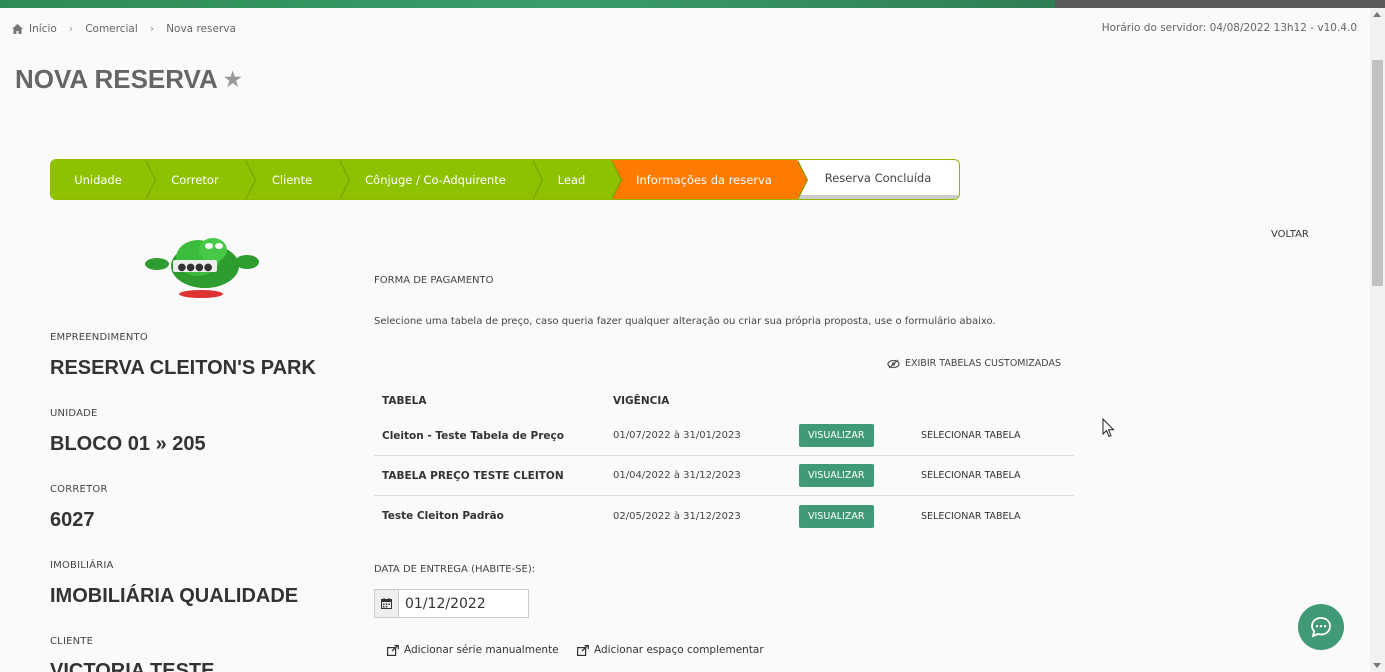 Image resolution: width=1385 pixels, height=672 pixels. I want to click on add-series-link: Adicionar série manualmente, so click(473, 650).